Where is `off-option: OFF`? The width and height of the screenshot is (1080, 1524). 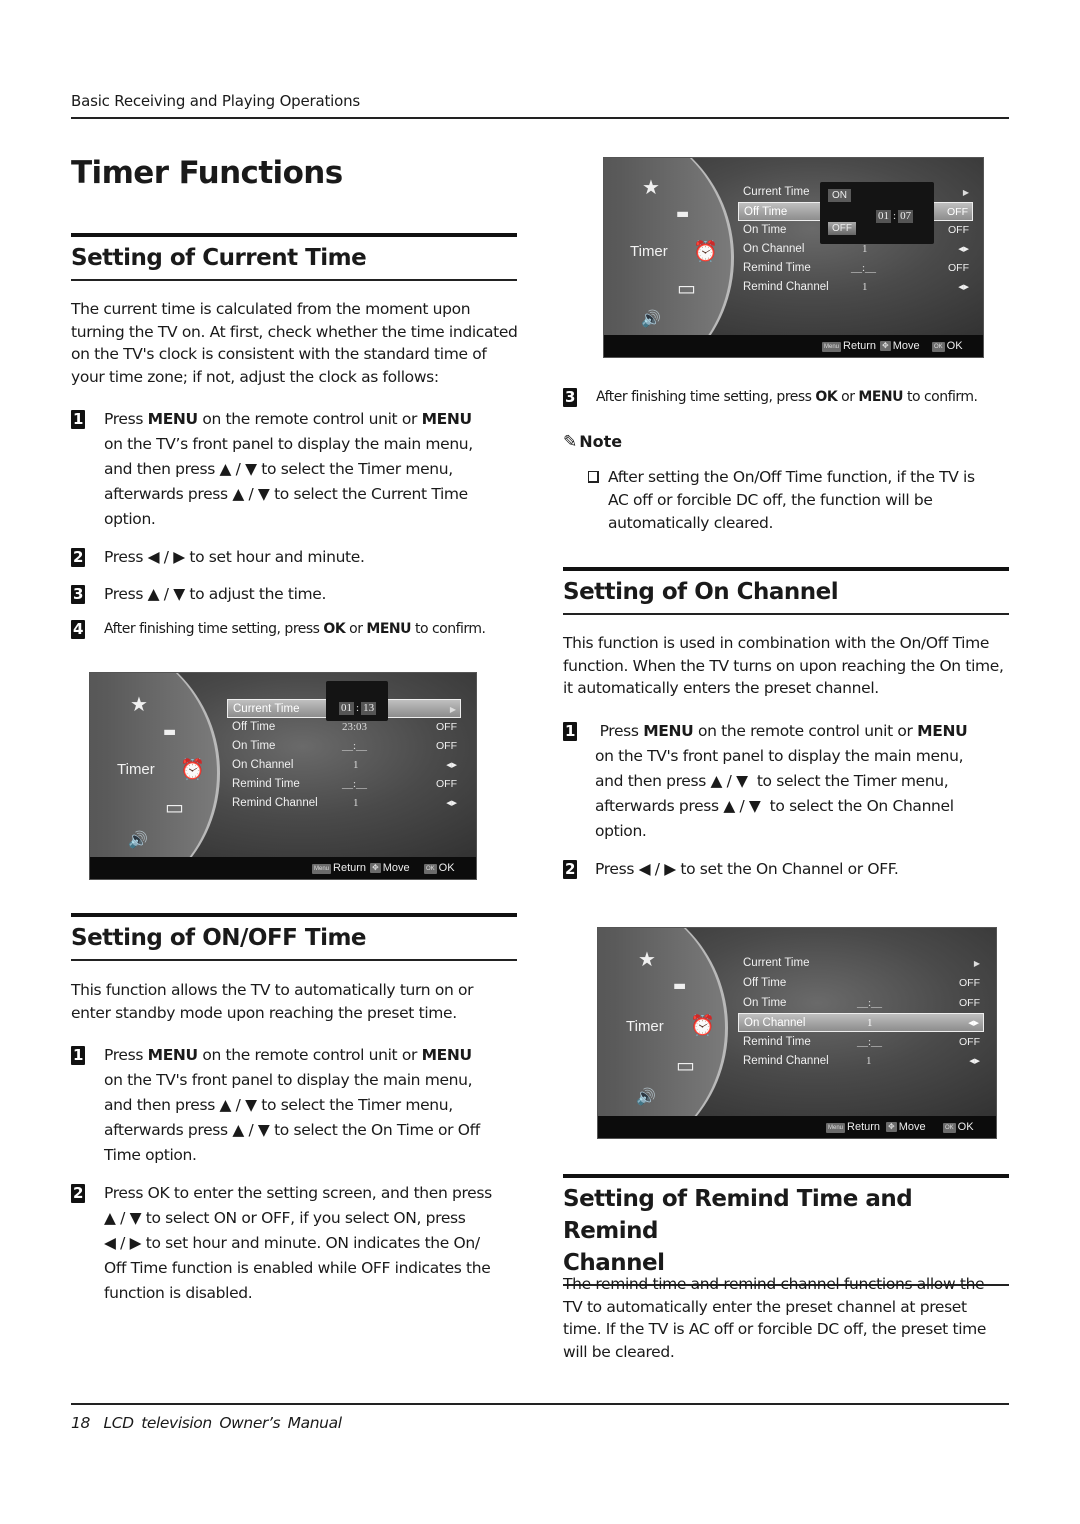
off-option: OFF is located at coordinates (842, 228).